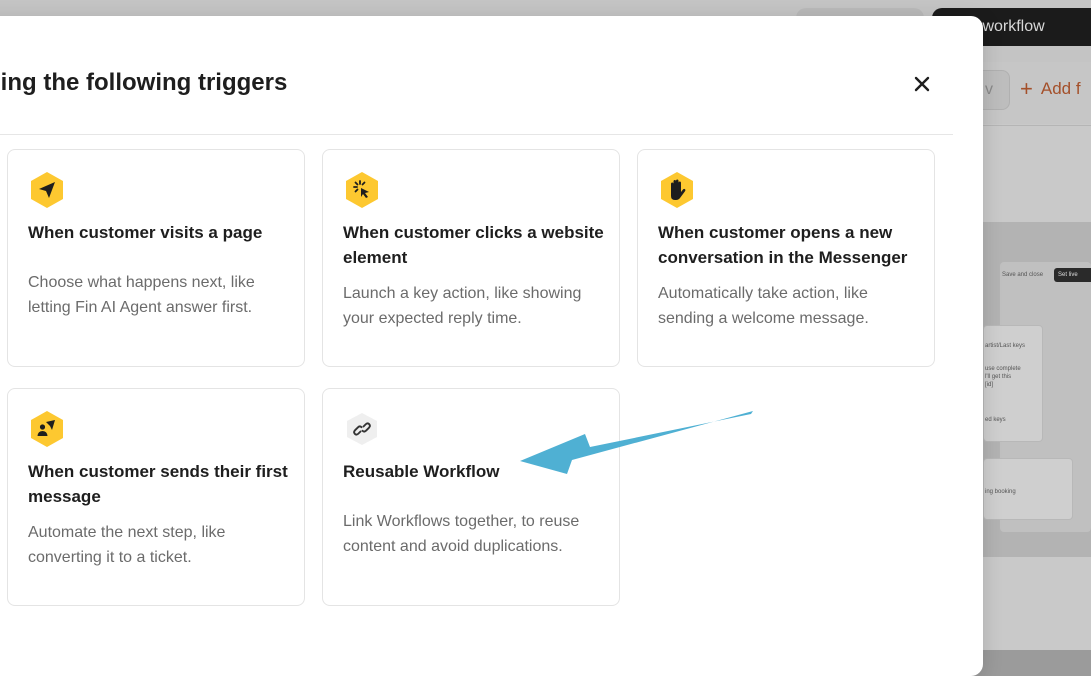 This screenshot has height=676, width=1091. Describe the element at coordinates (998, 377) in the screenshot. I see `preview-node-text: l'll get this` at that location.